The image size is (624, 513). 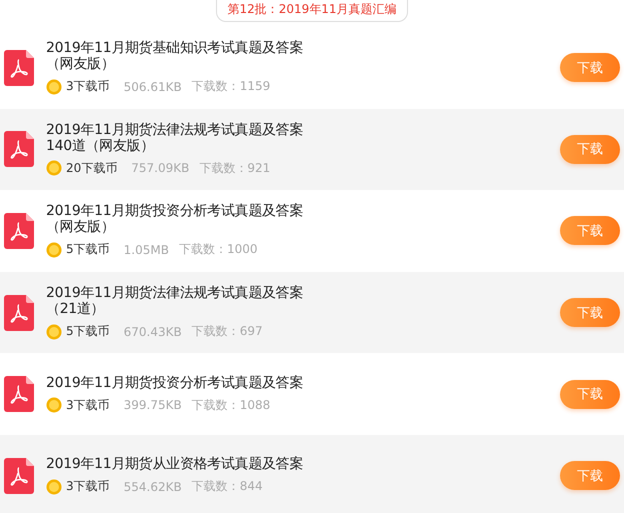 I want to click on file-title: 2019年11月期货法律法规考试真题及答案（21道）, so click(x=182, y=301).